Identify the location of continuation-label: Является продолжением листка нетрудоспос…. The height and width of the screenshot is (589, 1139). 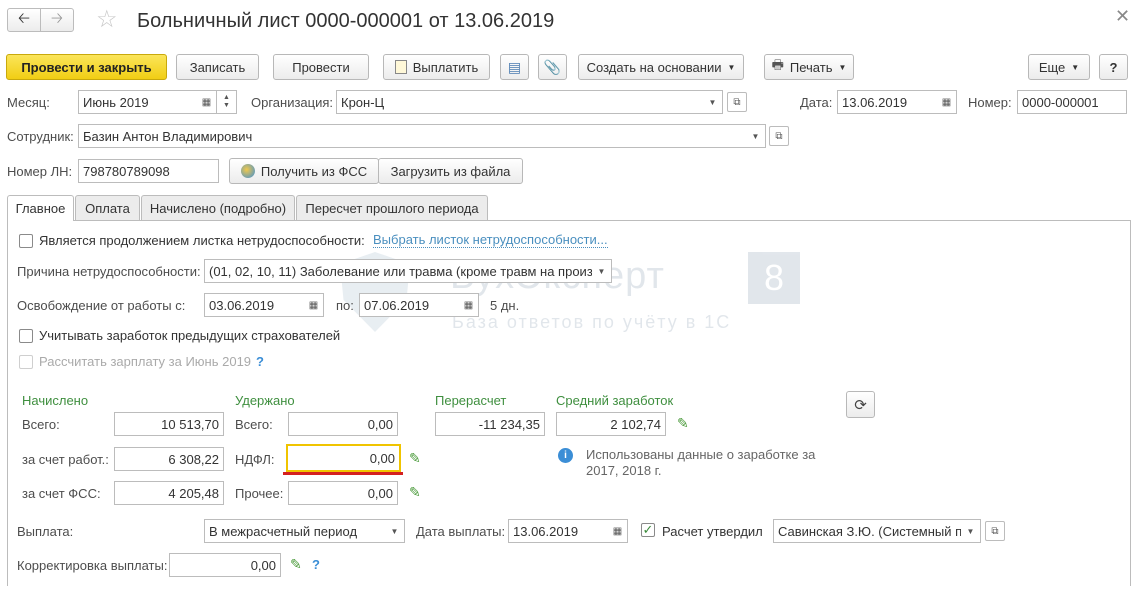
(202, 240).